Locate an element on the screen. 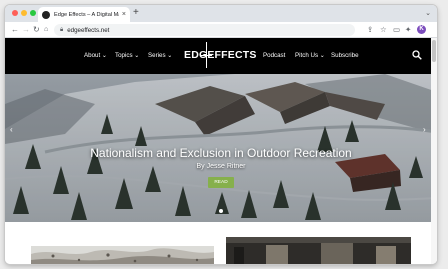  close-window-button is located at coordinates (15, 13).